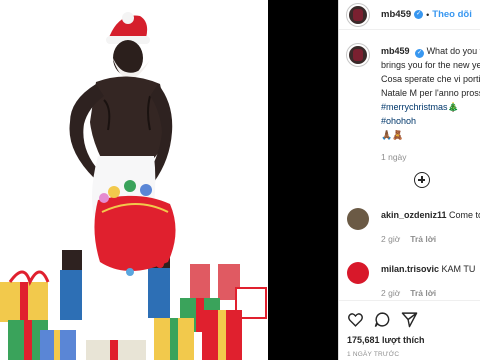 The height and width of the screenshot is (360, 480). Describe the element at coordinates (355, 319) in the screenshot. I see `heart-icon` at that location.